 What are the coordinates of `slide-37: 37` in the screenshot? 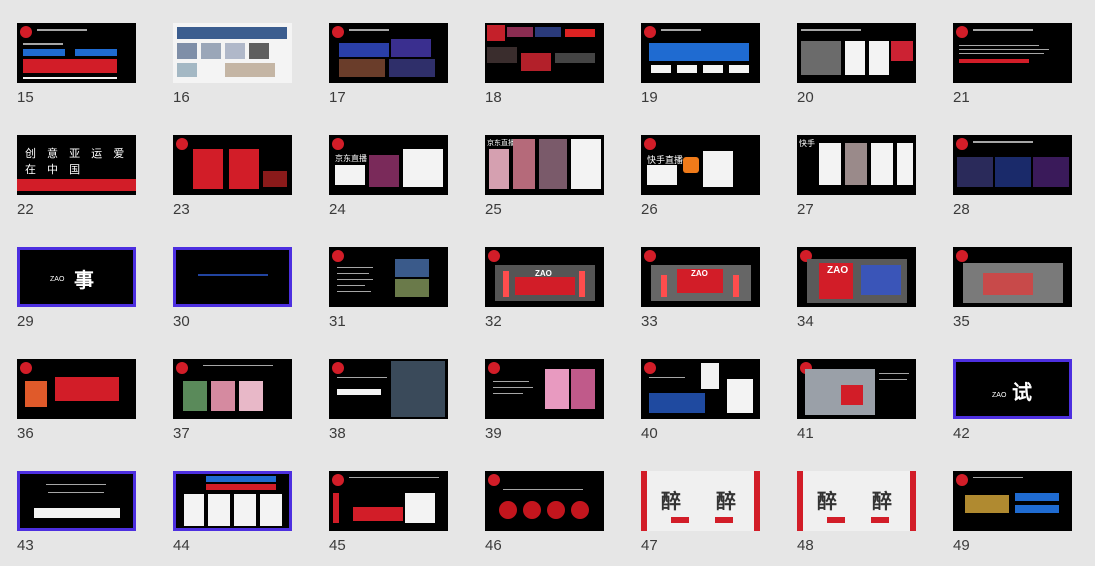 It's located at (232, 400).